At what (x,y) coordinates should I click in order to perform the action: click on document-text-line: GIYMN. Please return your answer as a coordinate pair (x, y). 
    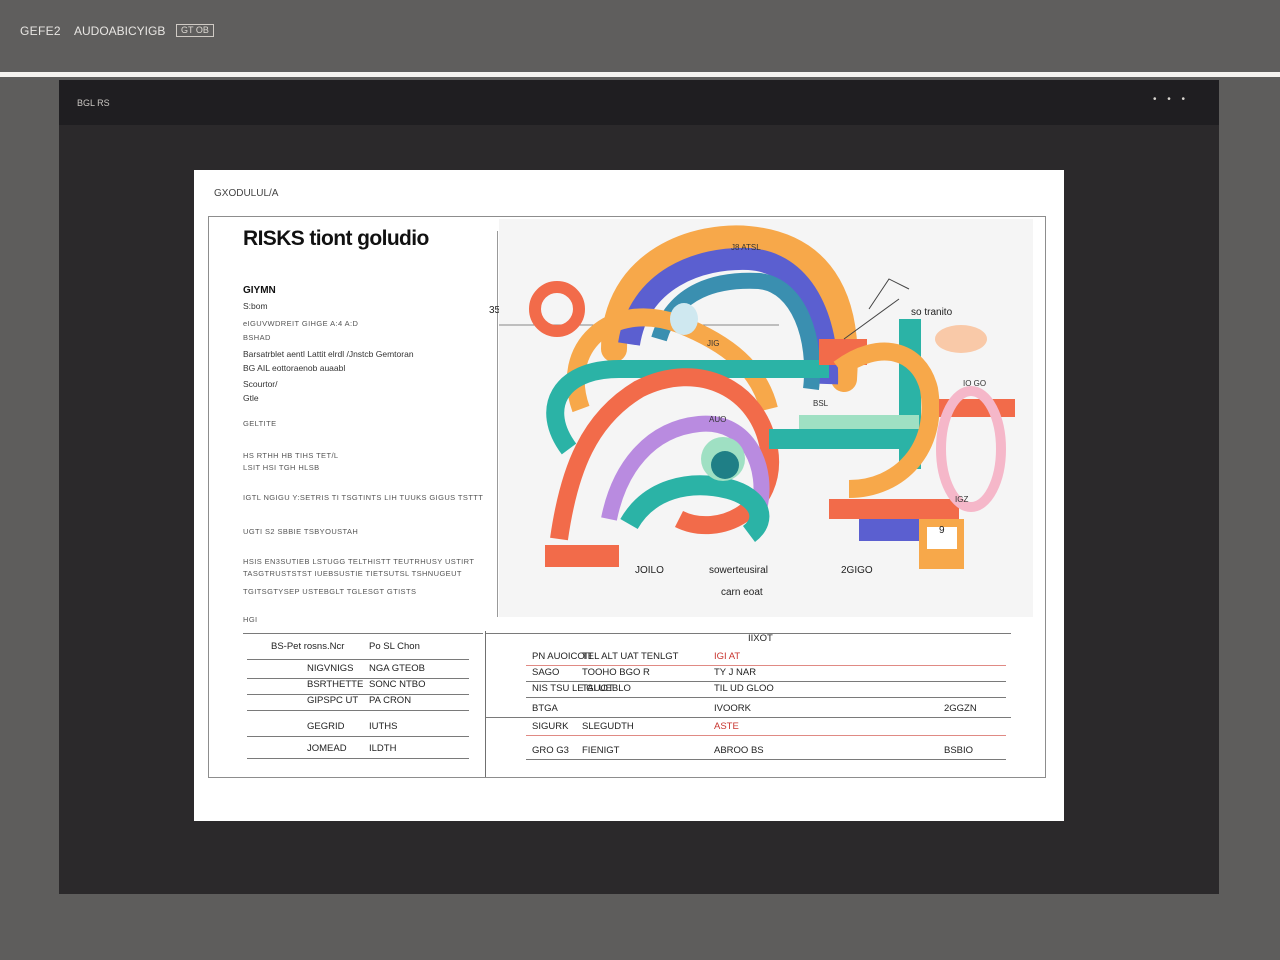
    Looking at the image, I should click on (259, 290).